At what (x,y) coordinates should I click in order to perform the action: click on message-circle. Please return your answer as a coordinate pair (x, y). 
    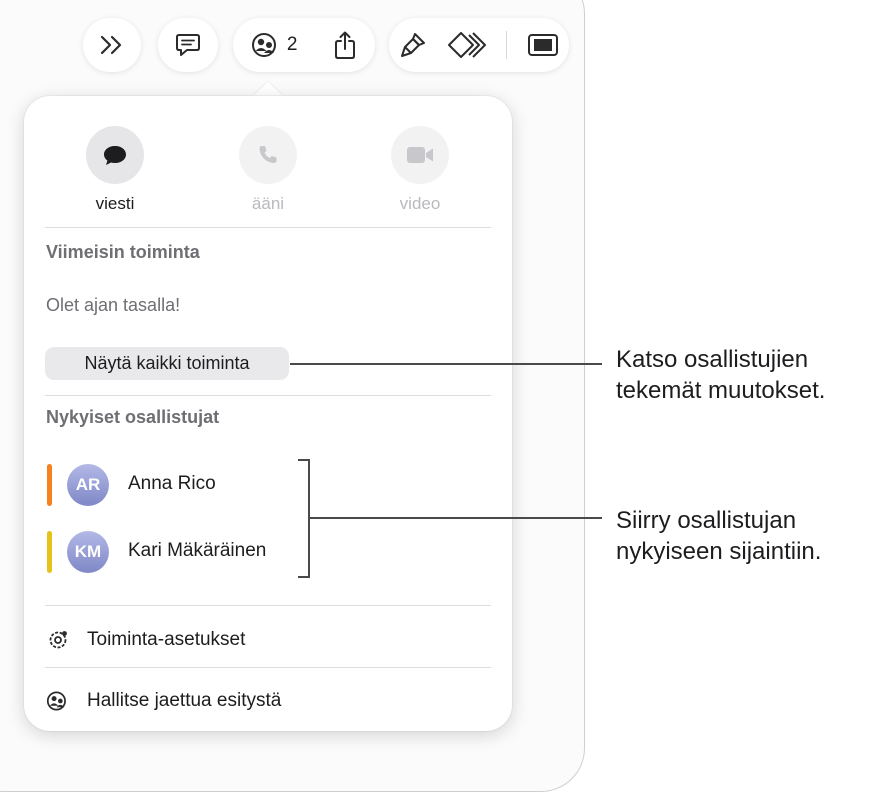
    Looking at the image, I should click on (115, 155).